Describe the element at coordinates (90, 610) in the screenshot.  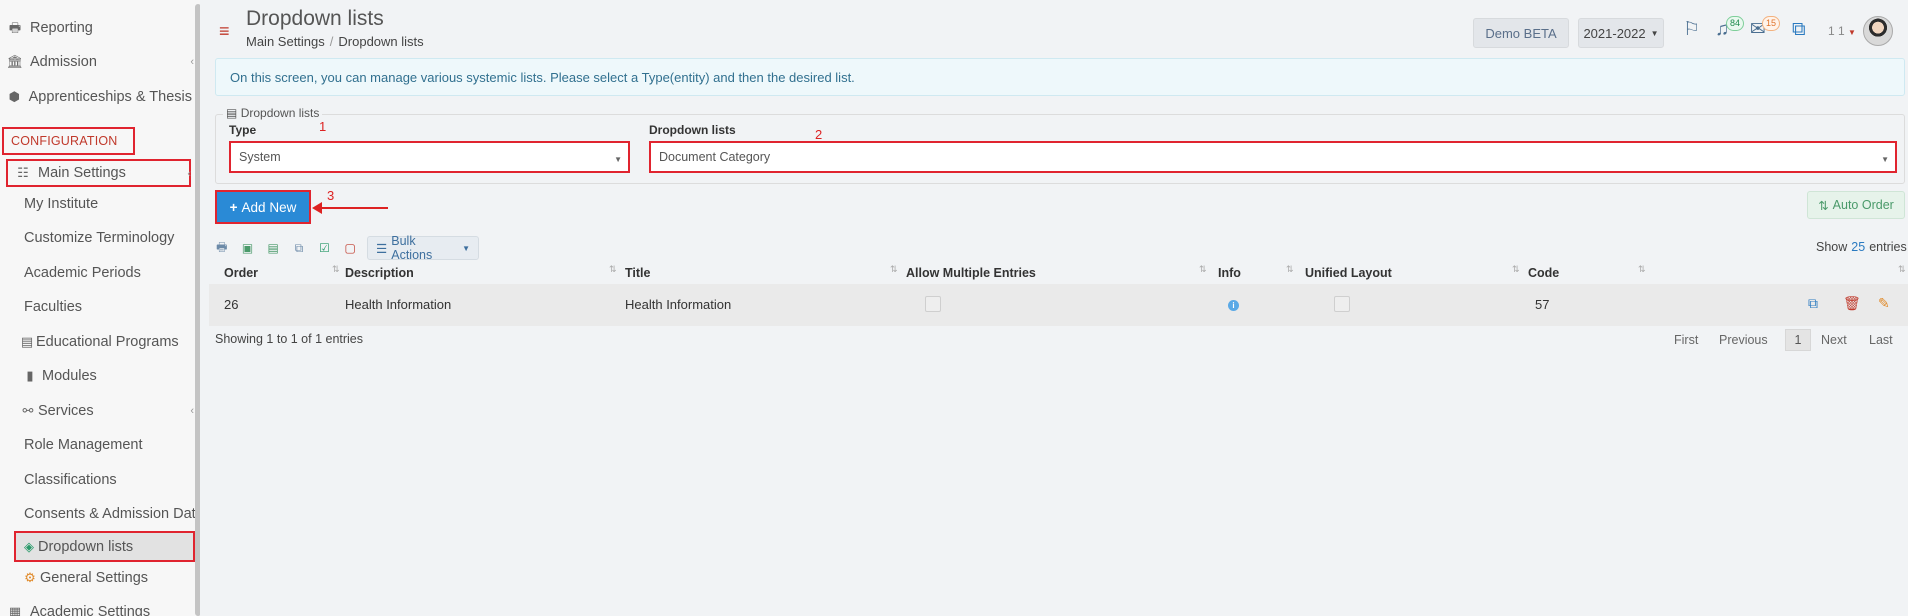
I see `sidebar-item-label: Academic Settings` at that location.